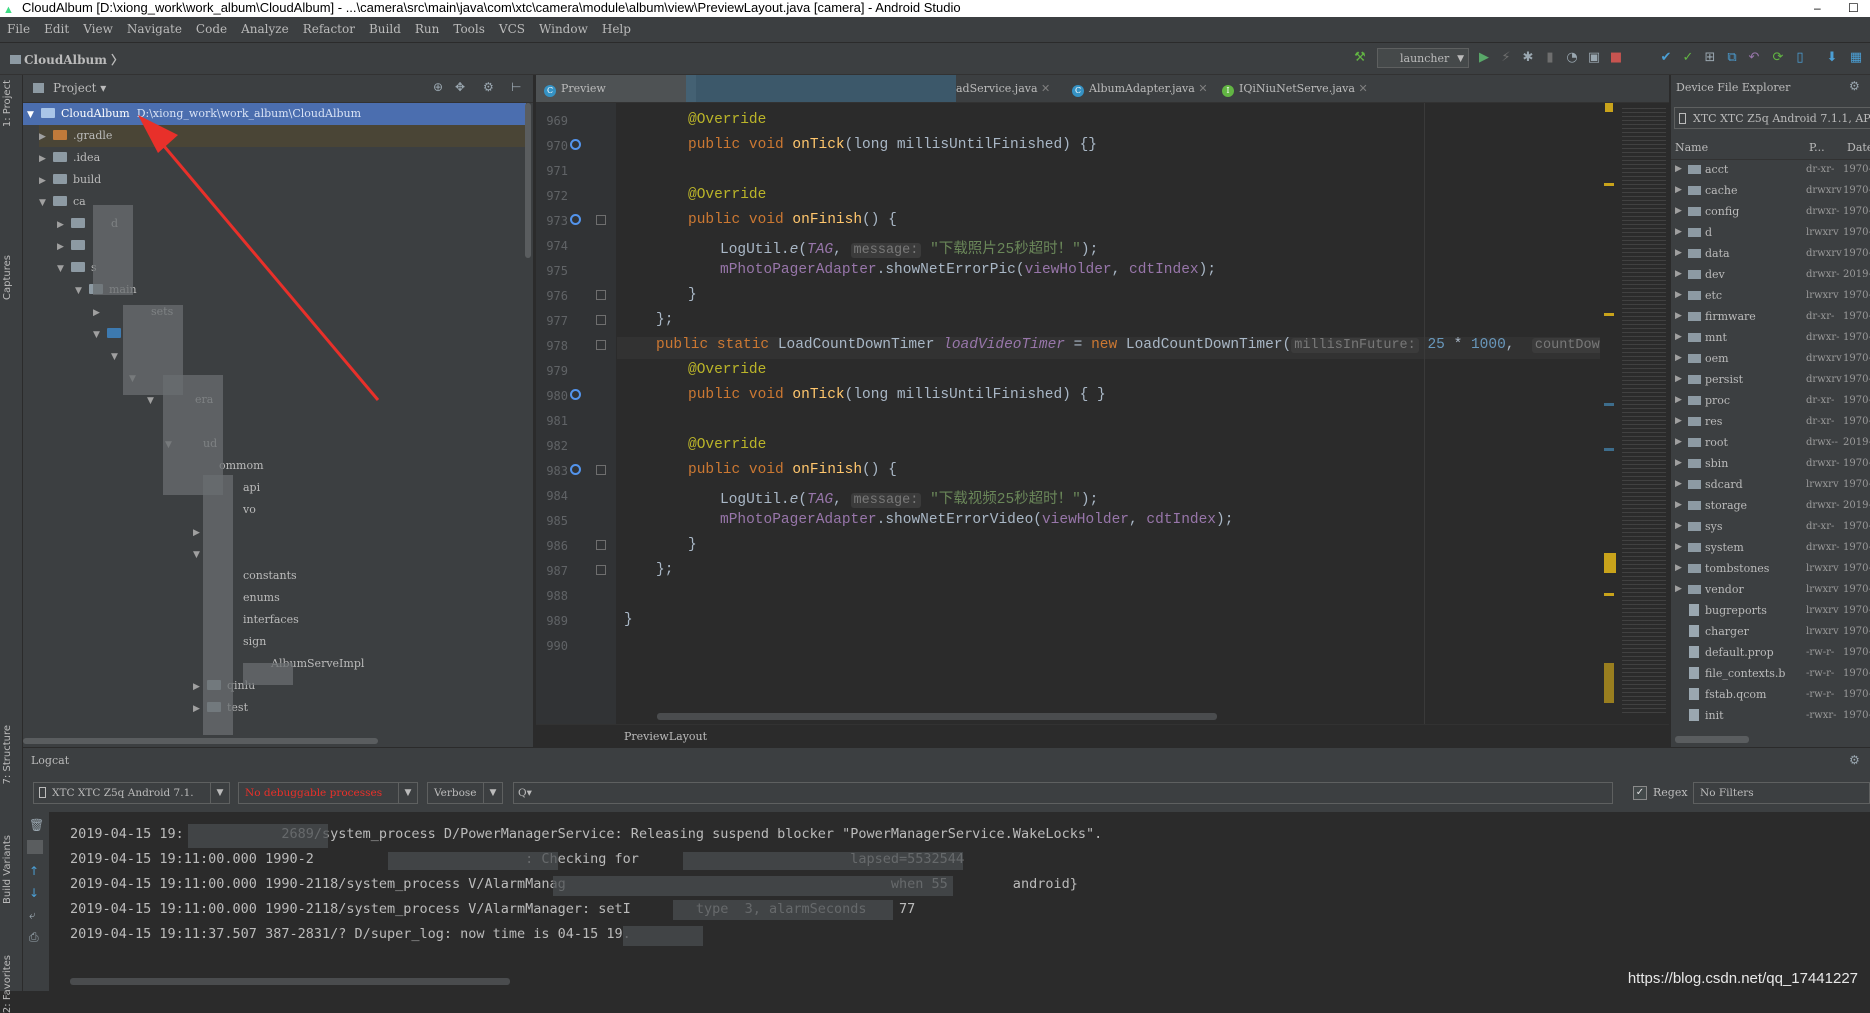  Describe the element at coordinates (1770, 421) in the screenshot. I see `device-file-row: ▶ res dr-xr- 1970-` at that location.